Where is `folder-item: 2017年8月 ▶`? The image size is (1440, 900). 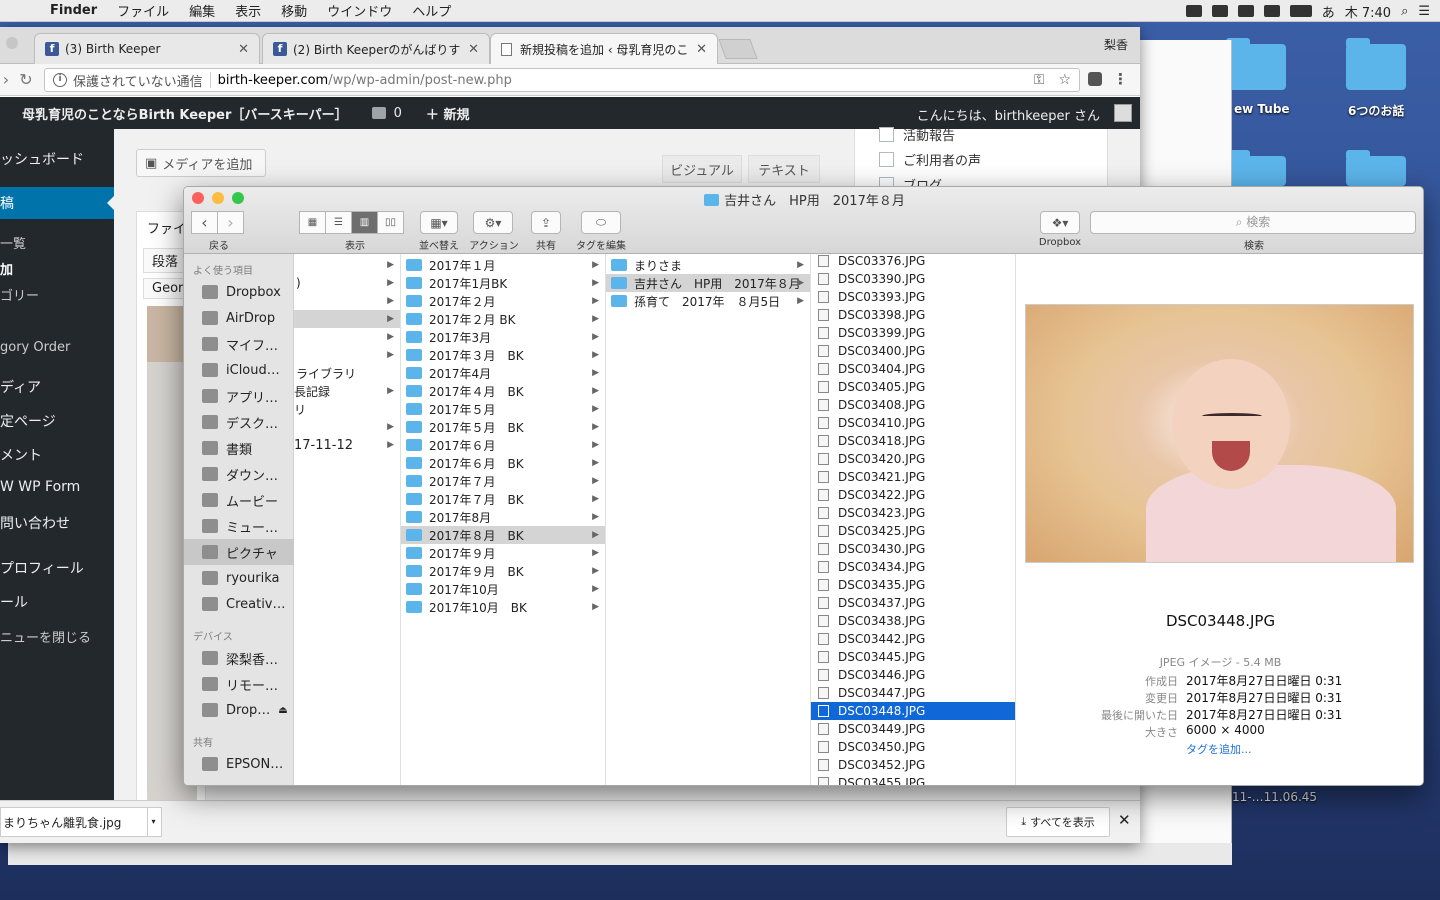
folder-item: 2017年8月 ▶ is located at coordinates (503, 517).